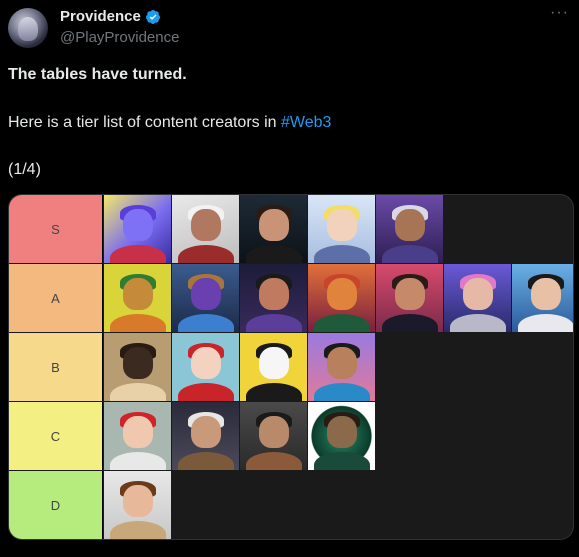  I want to click on tier-label-d: D, so click(56, 505).